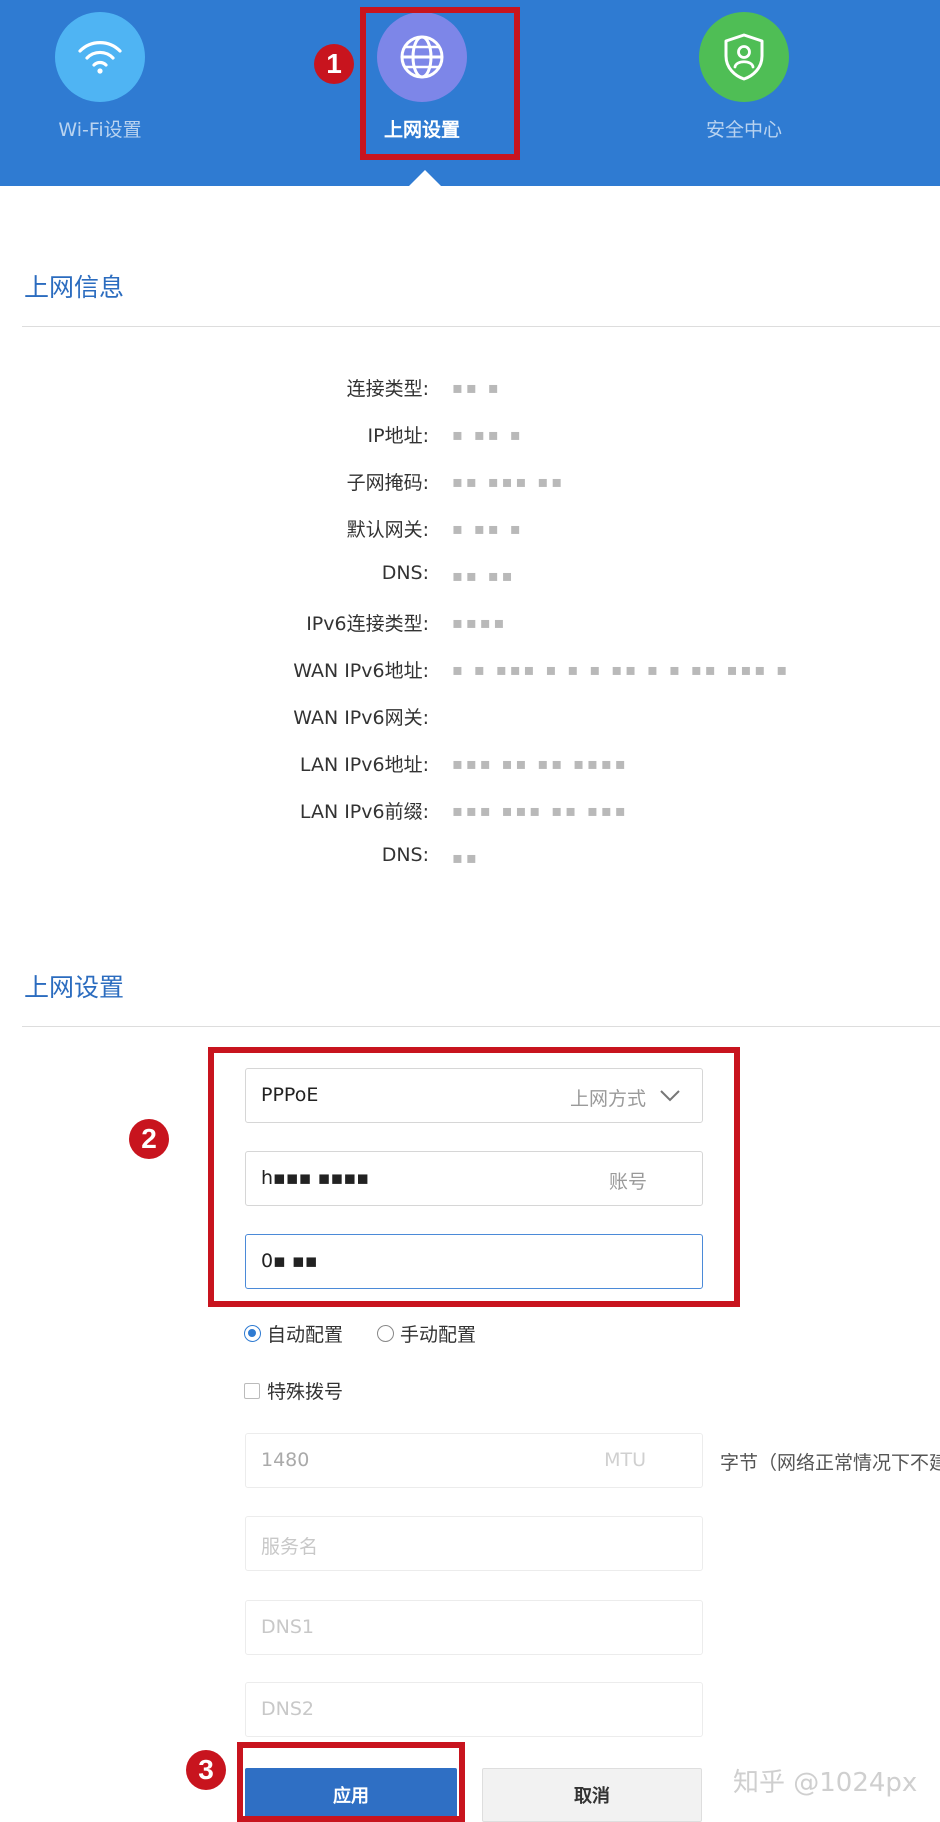 The height and width of the screenshot is (1822, 940). I want to click on info-row-lan-ipv6-prefix: LAN IPv6前缀: ▪▪▪ ▪▪▪ ▪▪ ▪▪▪, so click(470, 820).